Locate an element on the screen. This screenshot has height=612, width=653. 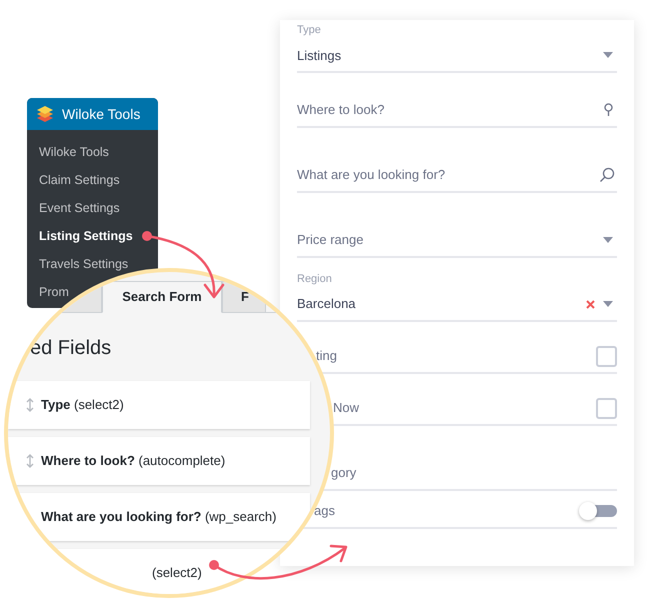
menu-item: Prom is located at coordinates (54, 292).